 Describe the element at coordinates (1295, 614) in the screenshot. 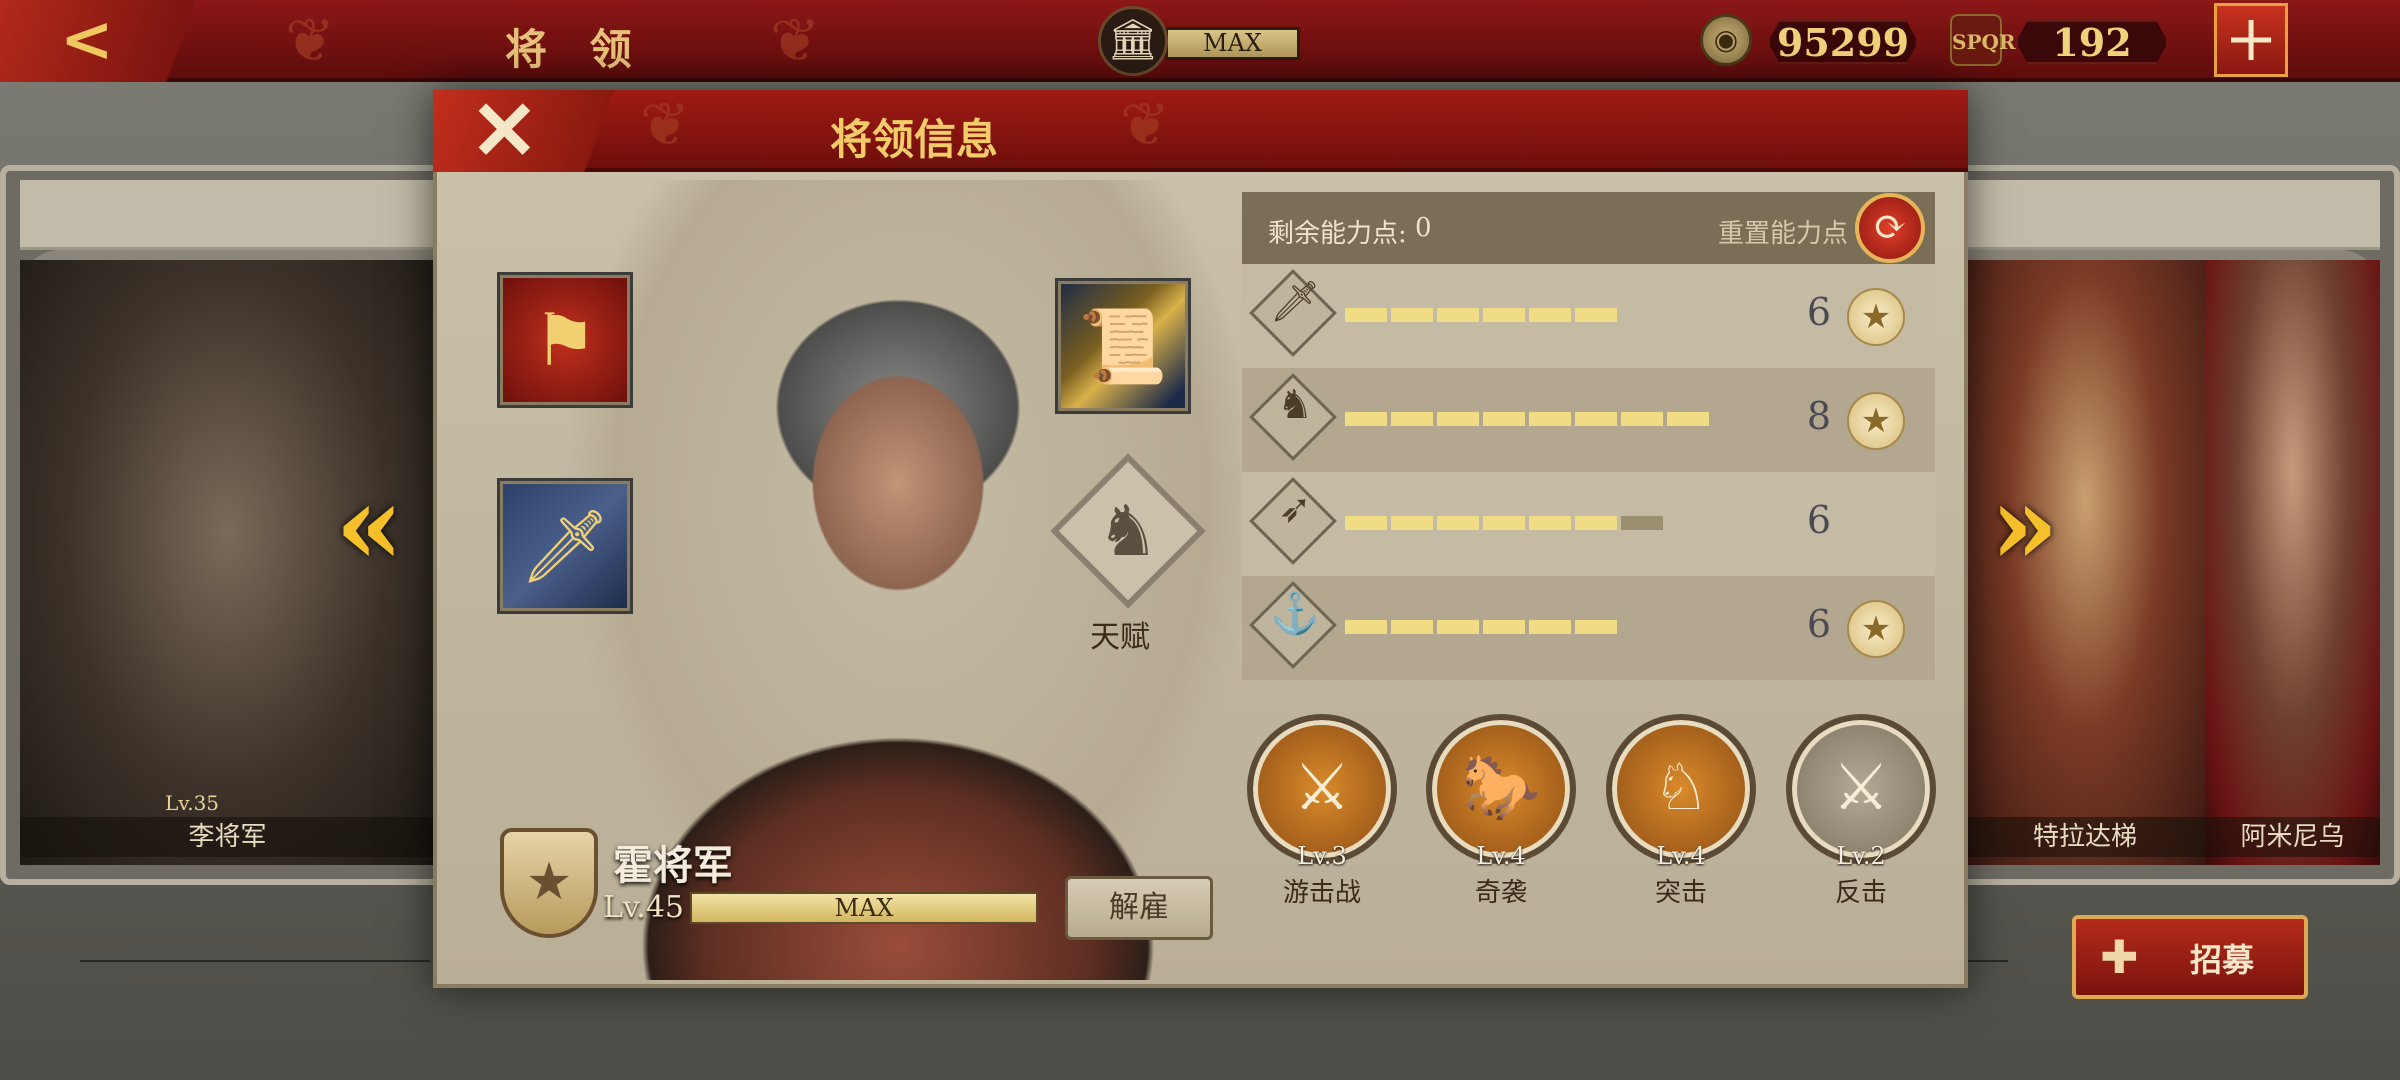

I see `anchor-icon: ⚓` at that location.